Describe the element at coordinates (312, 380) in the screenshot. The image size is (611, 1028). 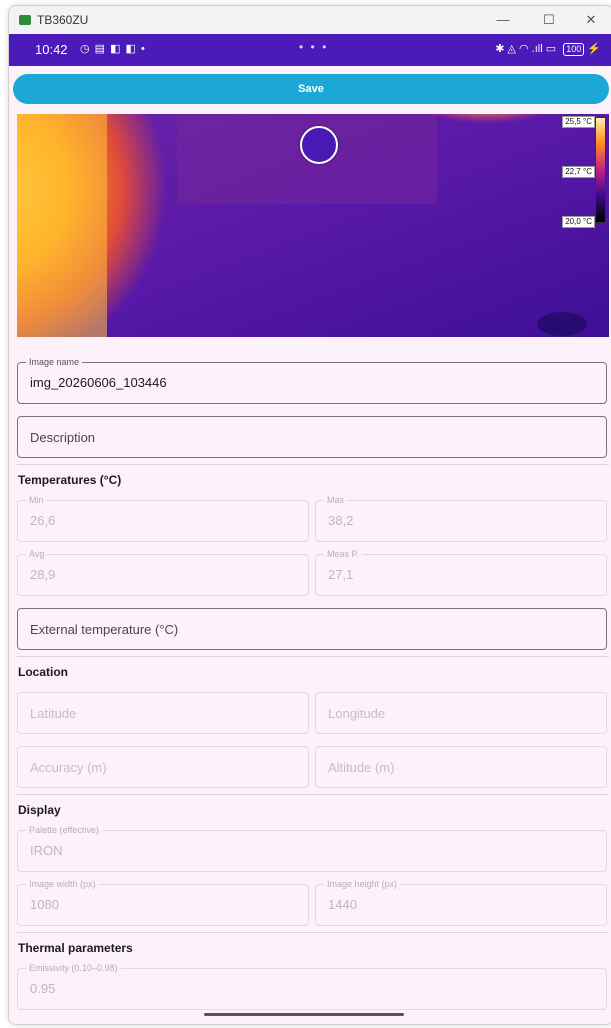
I see `image-name-field: Image name img_20260606_103446` at that location.